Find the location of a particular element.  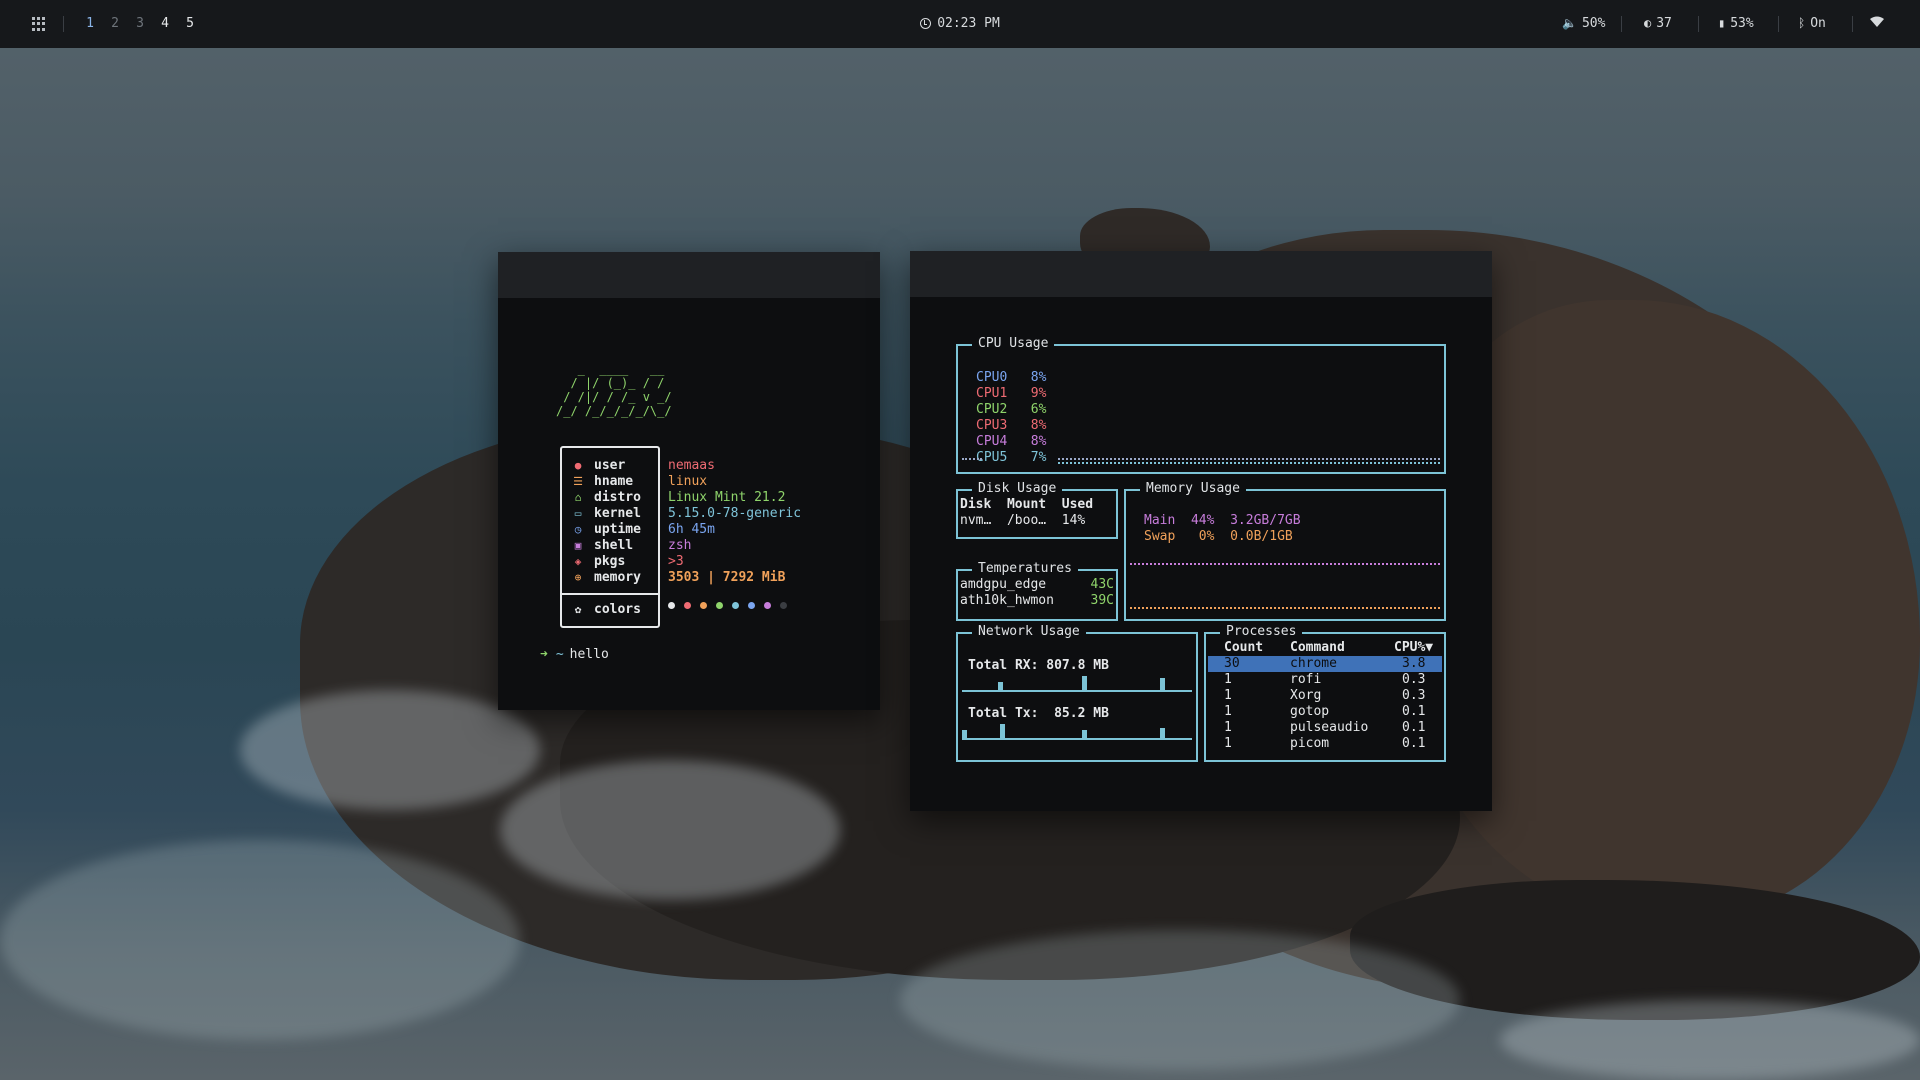

palette-icon: ✿ is located at coordinates (578, 609).